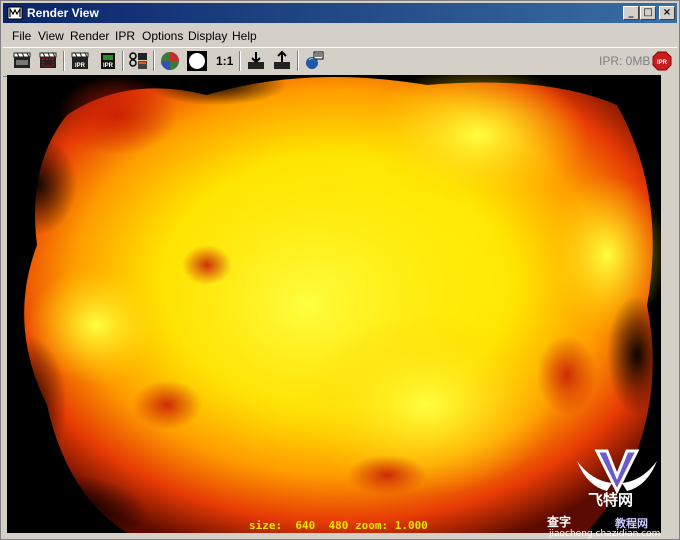  I want to click on render-diagnostics-icon, so click(314, 61).